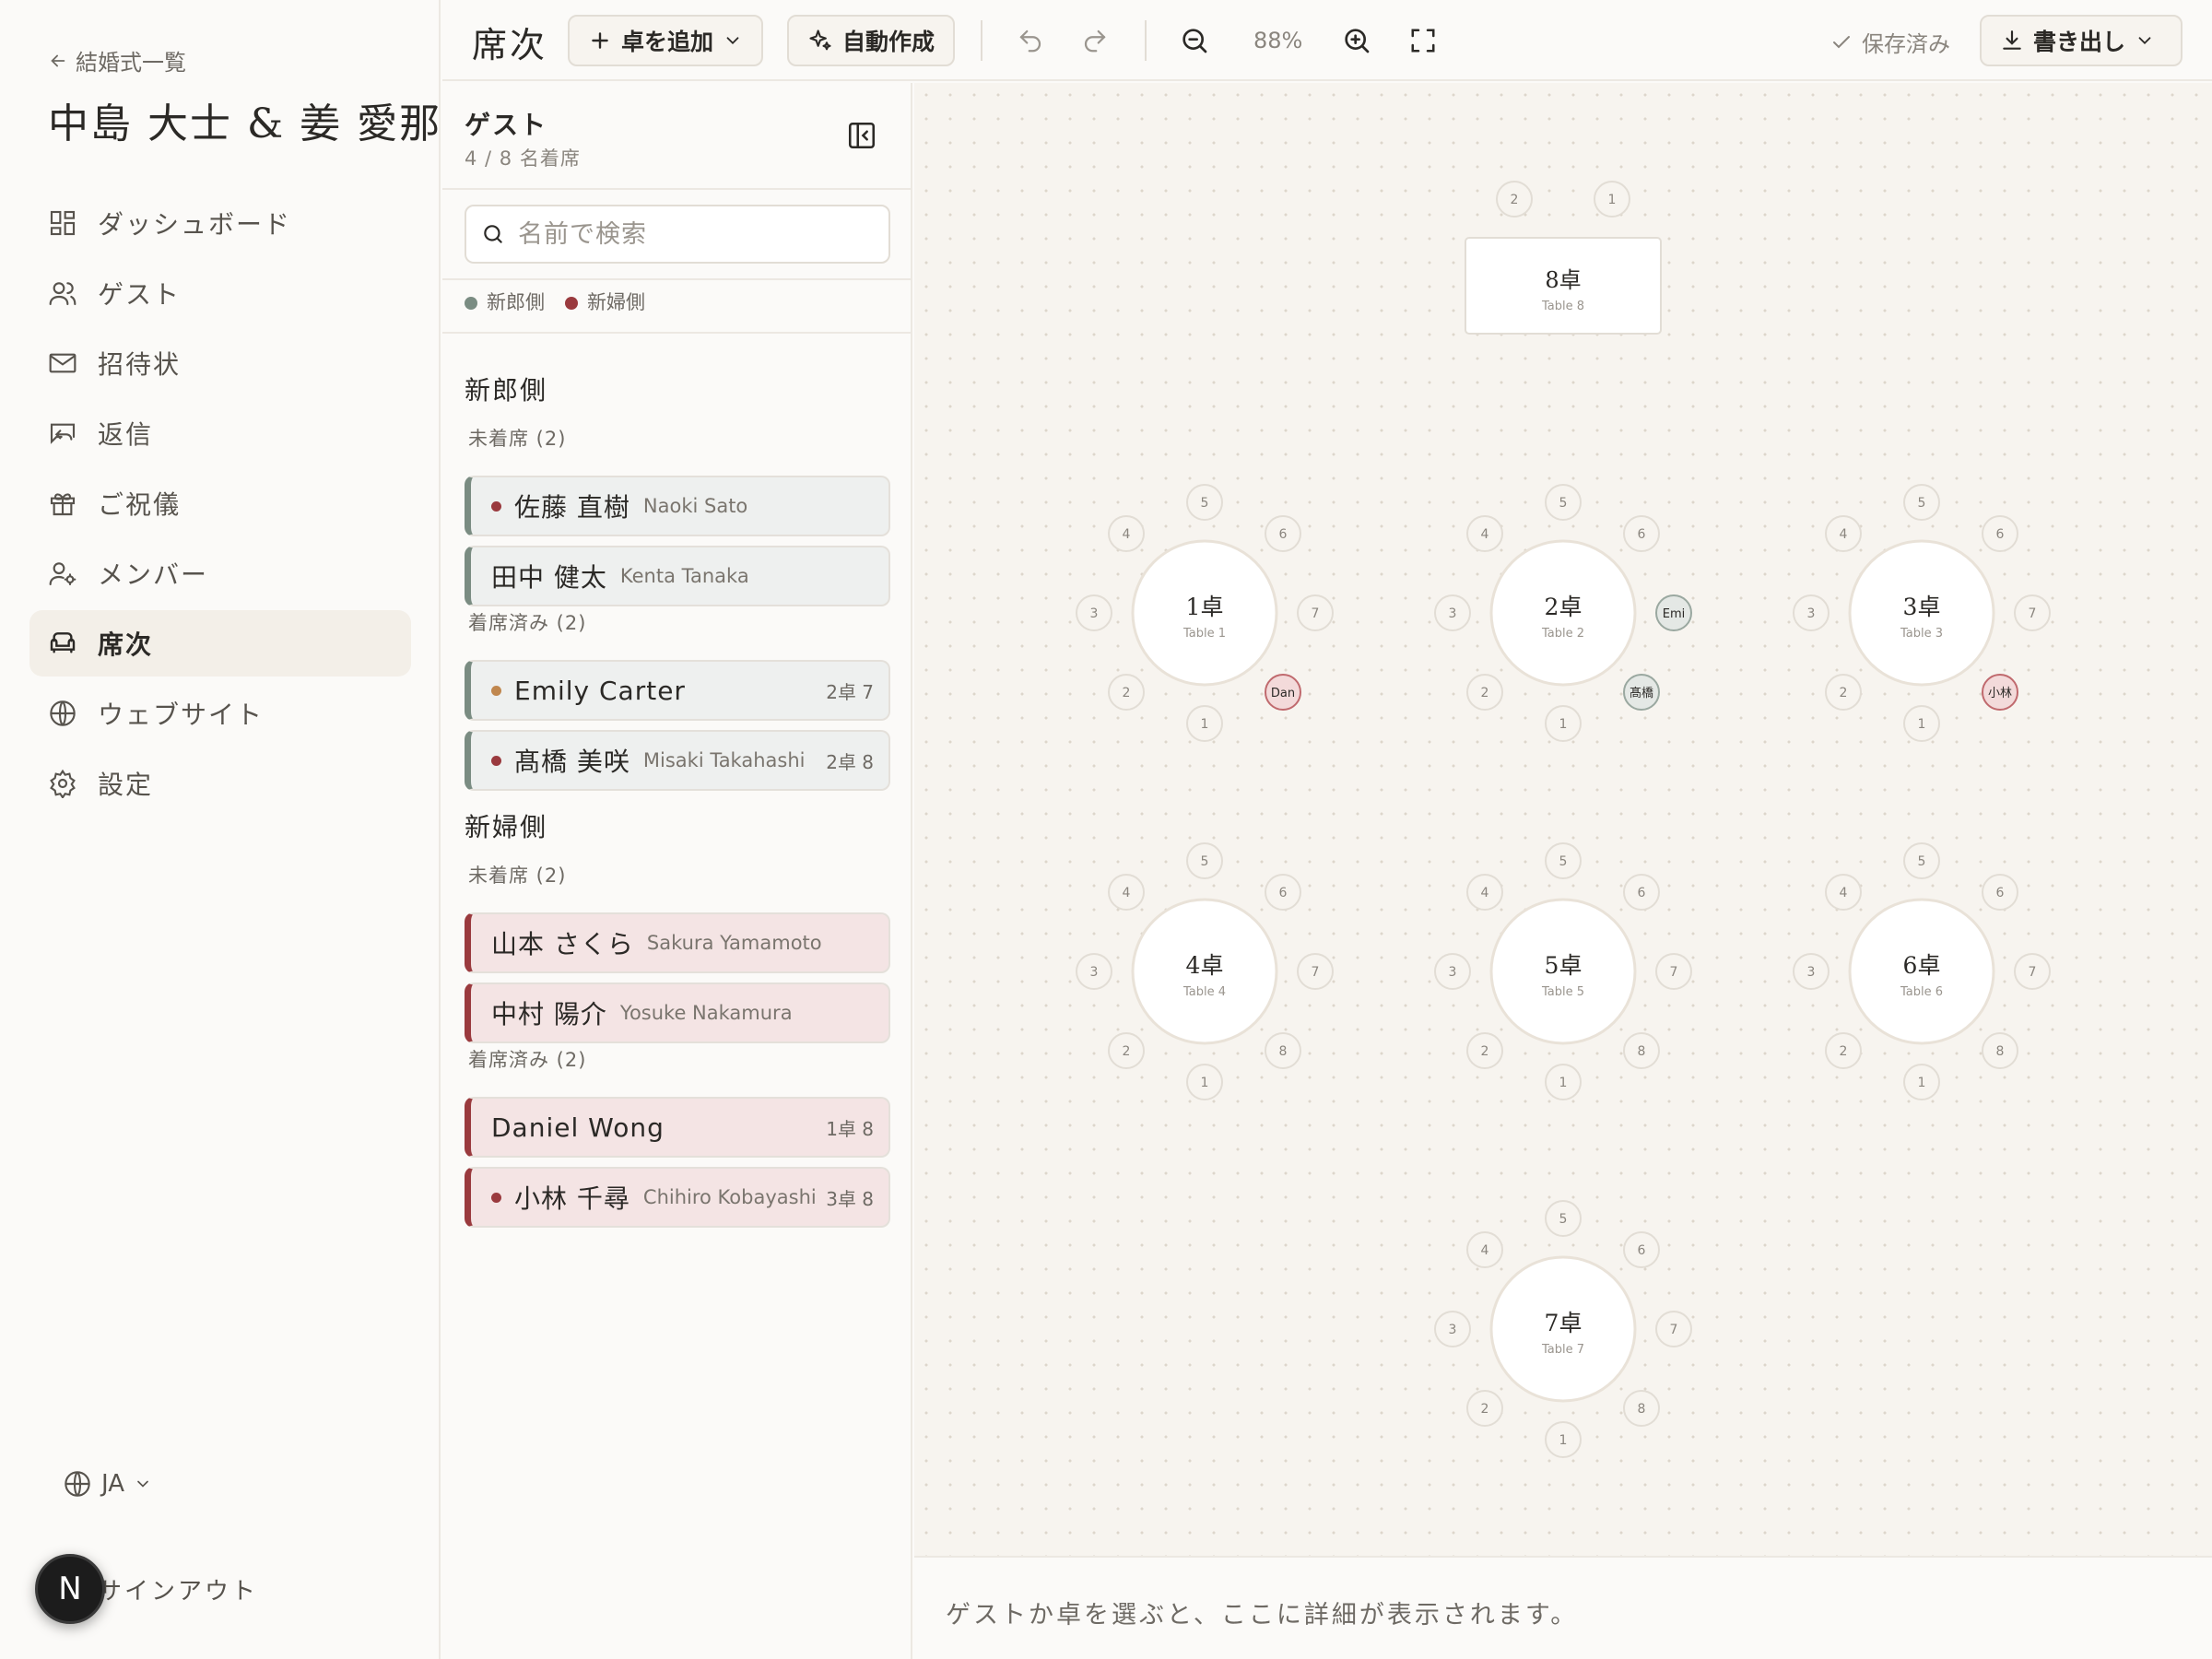 The height and width of the screenshot is (1659, 2212). What do you see at coordinates (1205, 607) in the screenshot?
I see `table-label: 1卓` at bounding box center [1205, 607].